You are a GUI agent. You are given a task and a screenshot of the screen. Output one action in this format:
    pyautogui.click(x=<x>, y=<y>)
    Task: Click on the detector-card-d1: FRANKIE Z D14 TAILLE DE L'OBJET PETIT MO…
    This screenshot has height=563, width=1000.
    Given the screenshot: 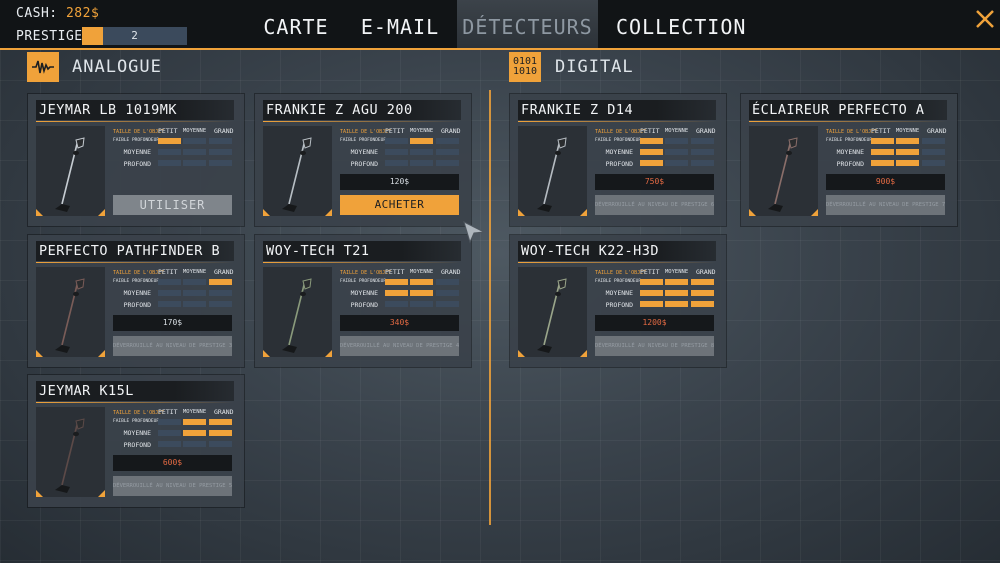 What is the action you would take?
    pyautogui.click(x=618, y=160)
    